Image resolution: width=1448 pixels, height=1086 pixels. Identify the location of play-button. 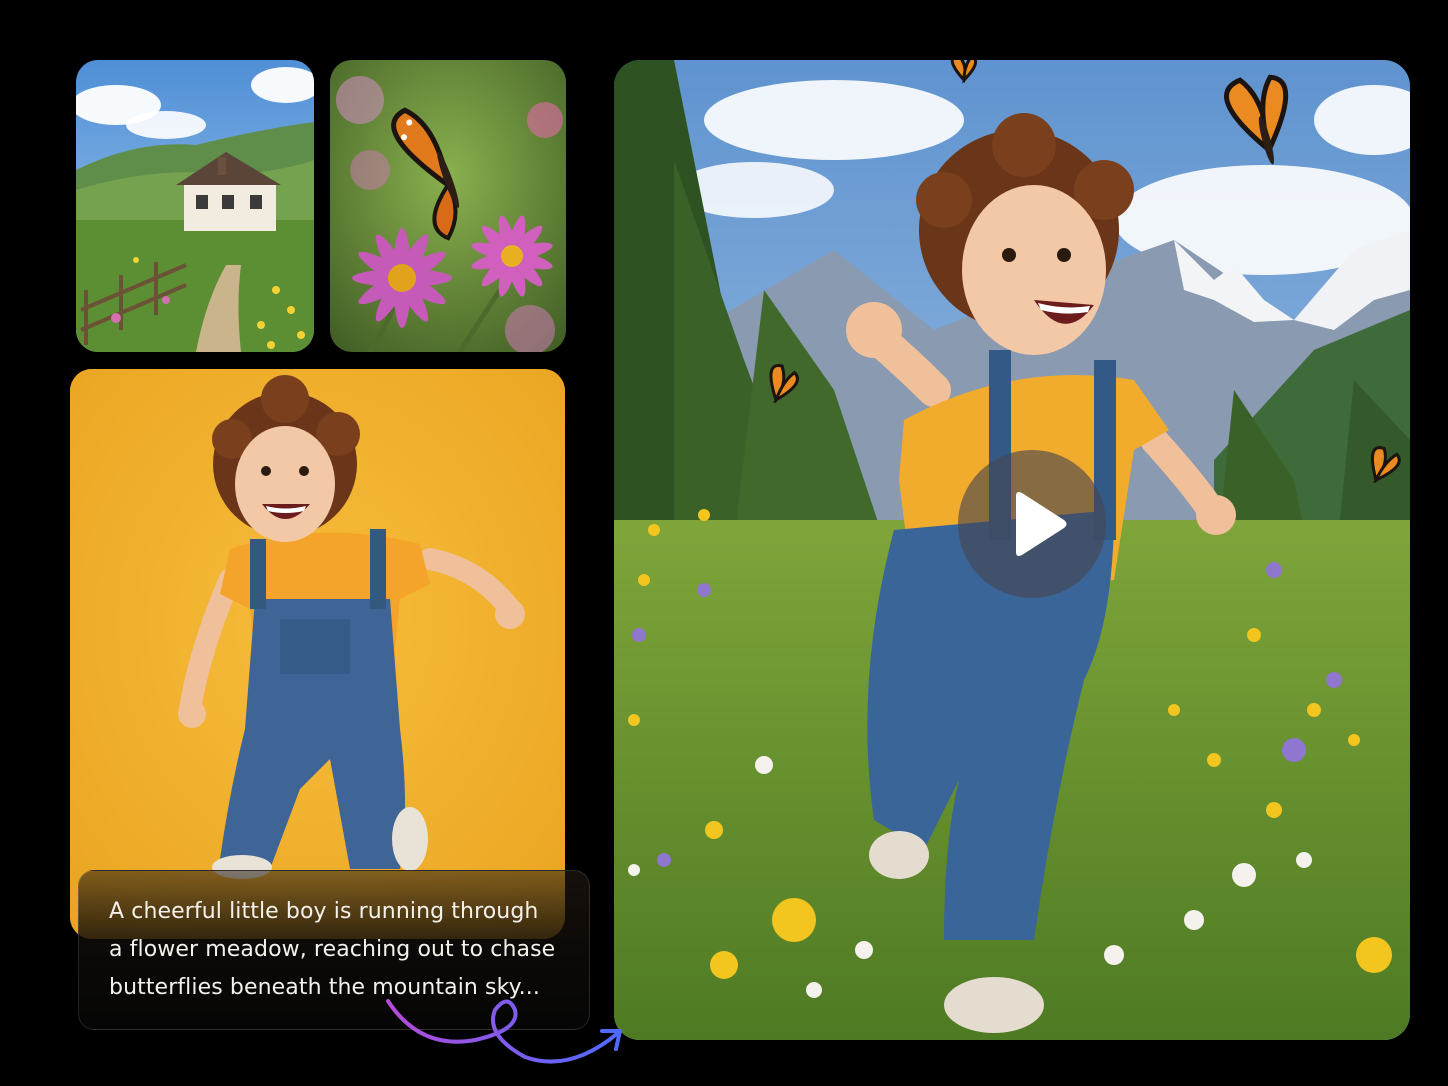
(1032, 524).